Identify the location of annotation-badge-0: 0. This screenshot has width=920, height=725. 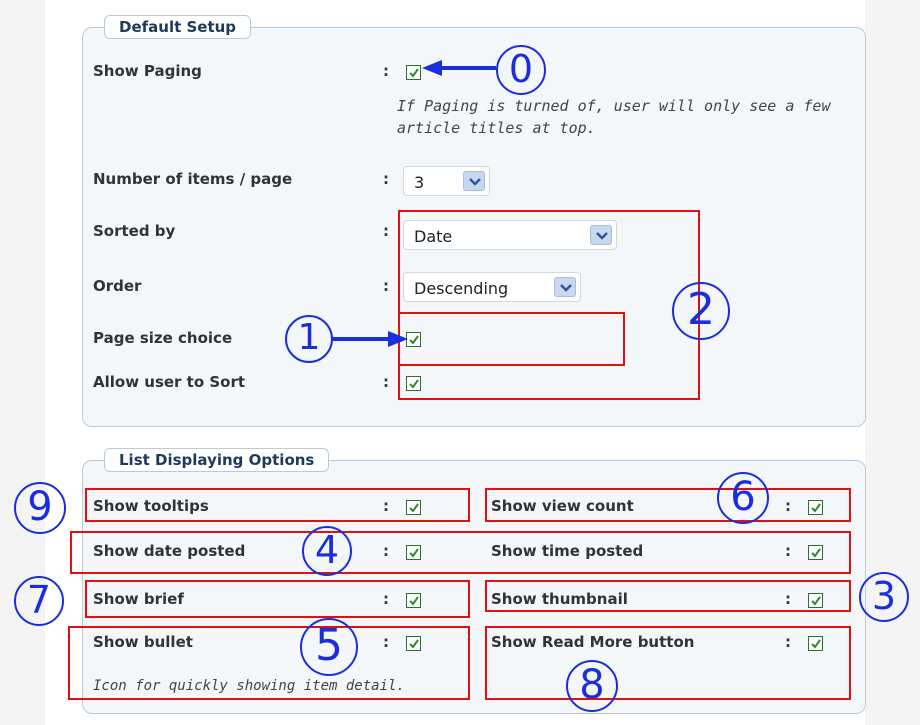
(521, 70).